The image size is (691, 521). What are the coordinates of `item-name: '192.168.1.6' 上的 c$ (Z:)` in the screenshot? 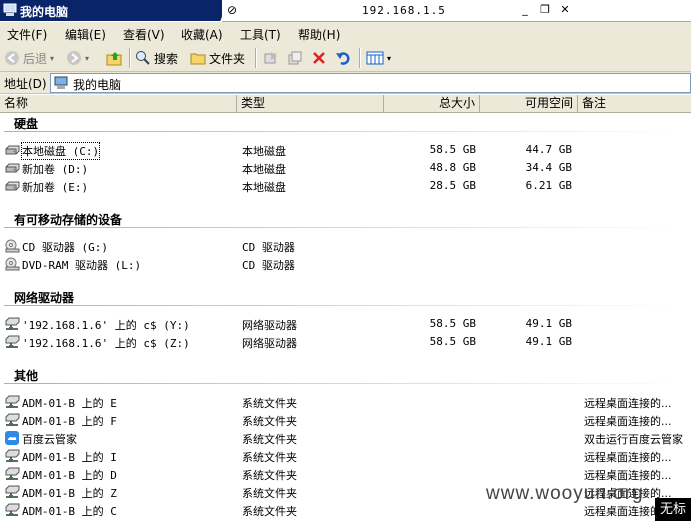 It's located at (106, 343).